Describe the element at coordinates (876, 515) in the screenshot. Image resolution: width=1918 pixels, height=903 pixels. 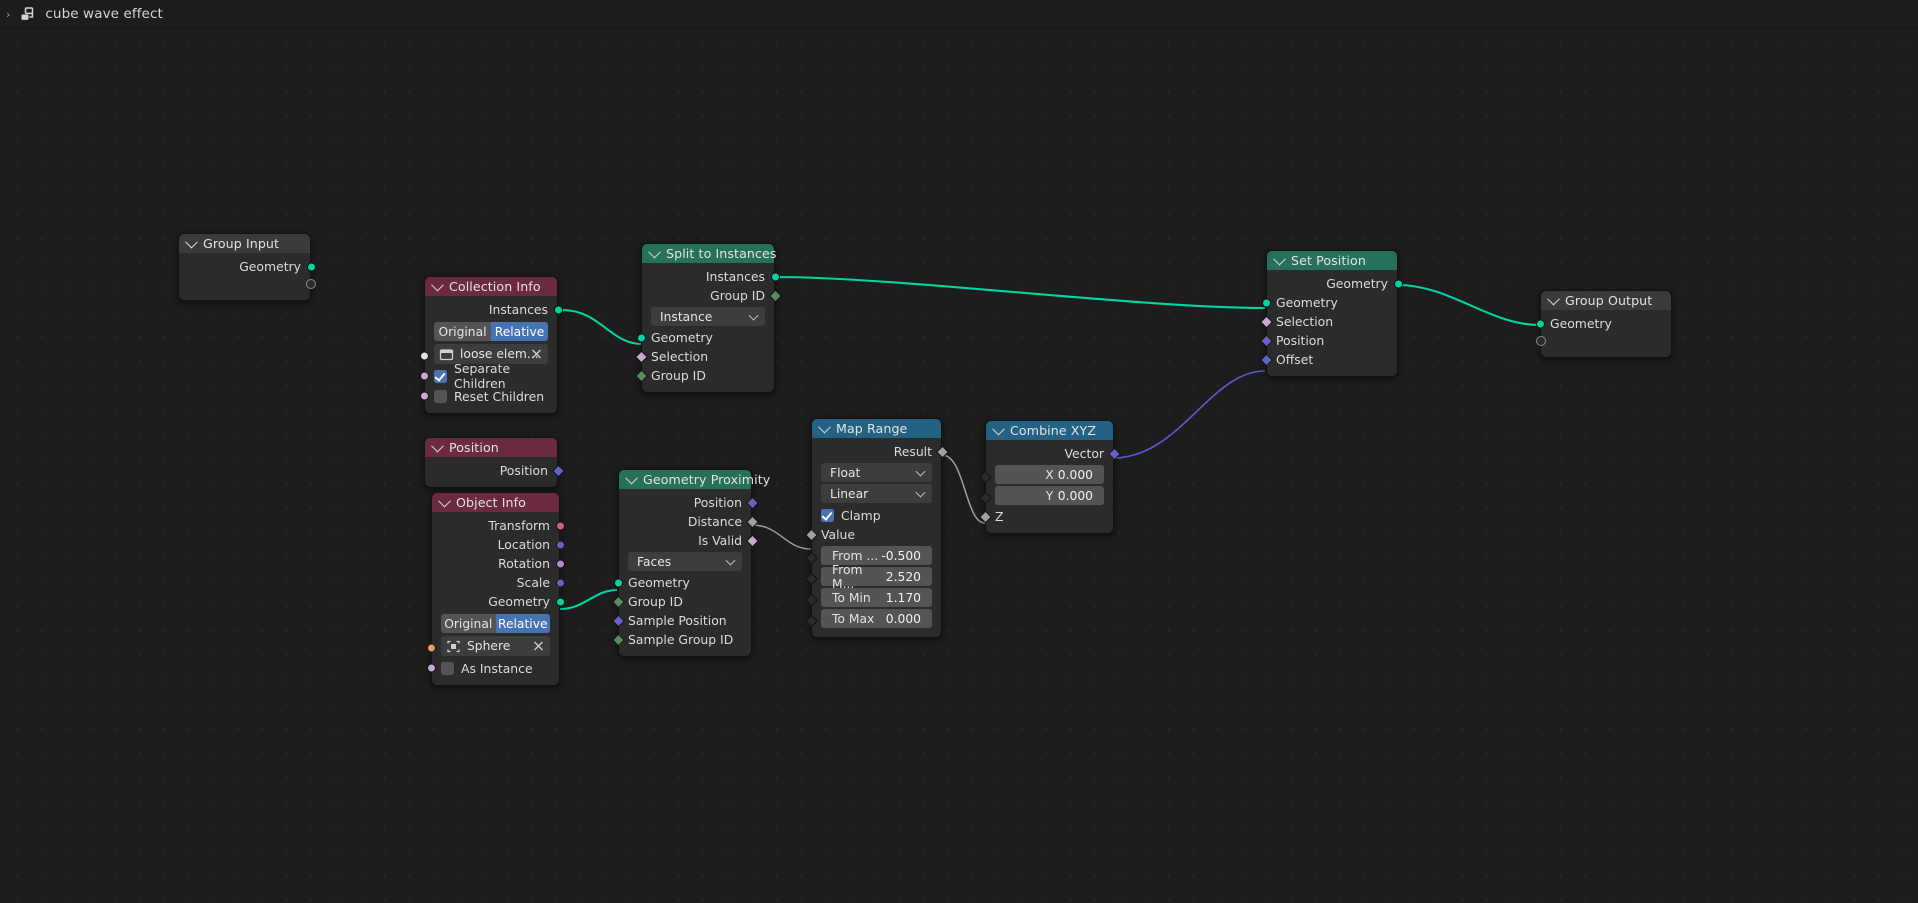
I see `clamp-row: Clamp` at that location.